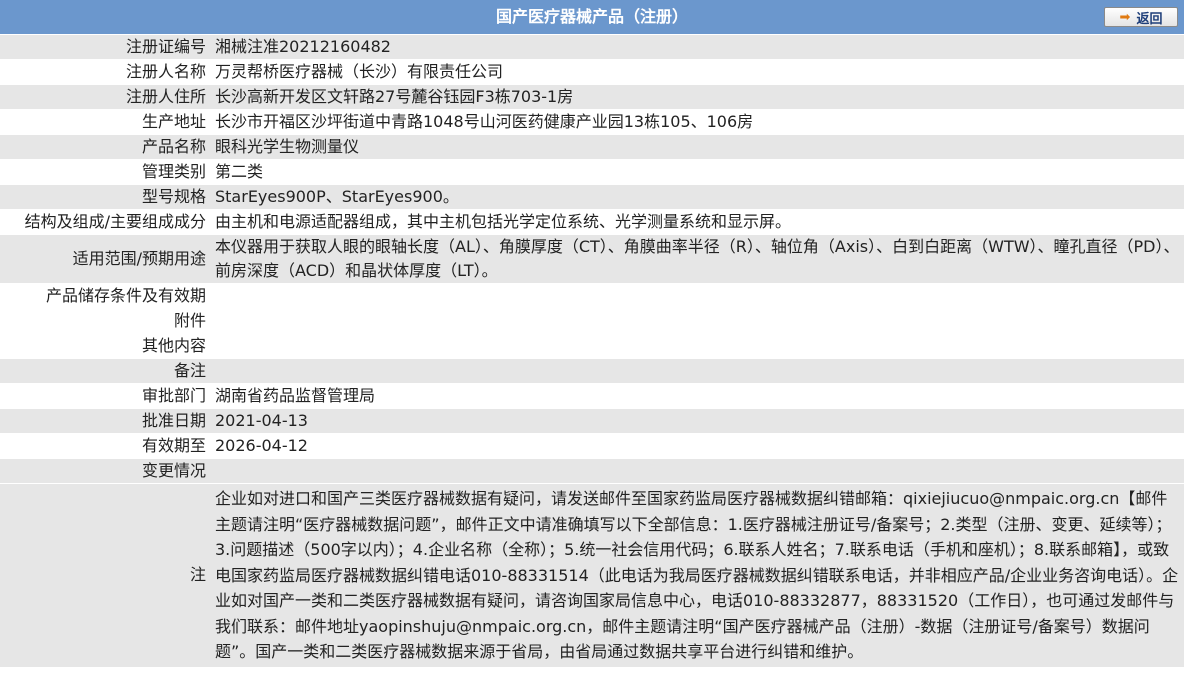 The width and height of the screenshot is (1184, 687). I want to click on table-row-attachments: 附件, so click(592, 321).